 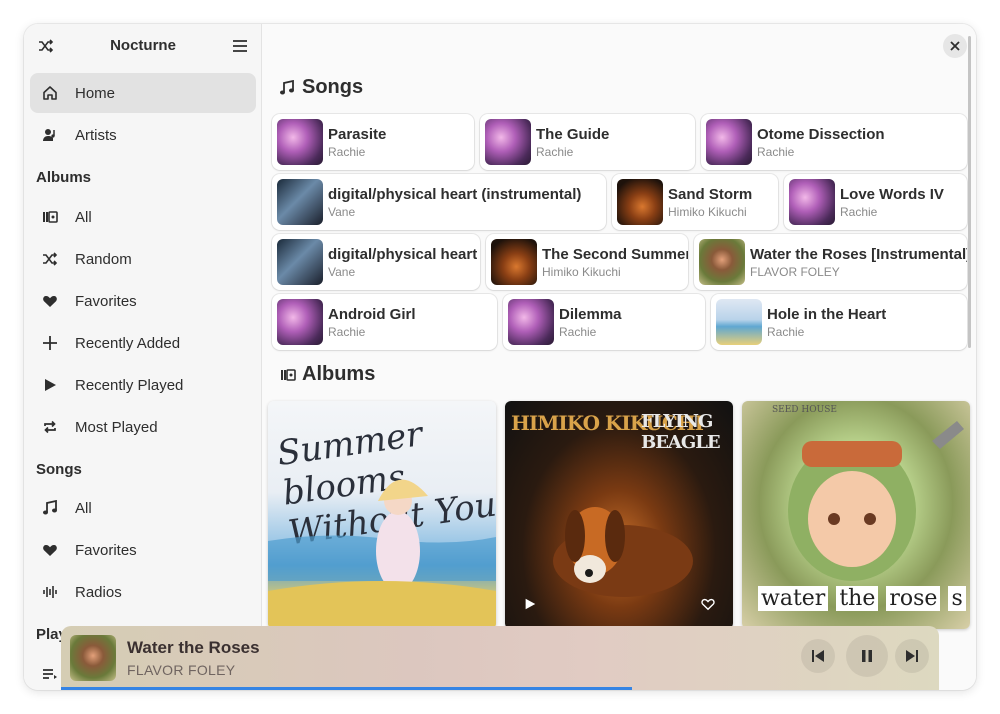 I want to click on song-title: Dilemma, so click(x=590, y=314).